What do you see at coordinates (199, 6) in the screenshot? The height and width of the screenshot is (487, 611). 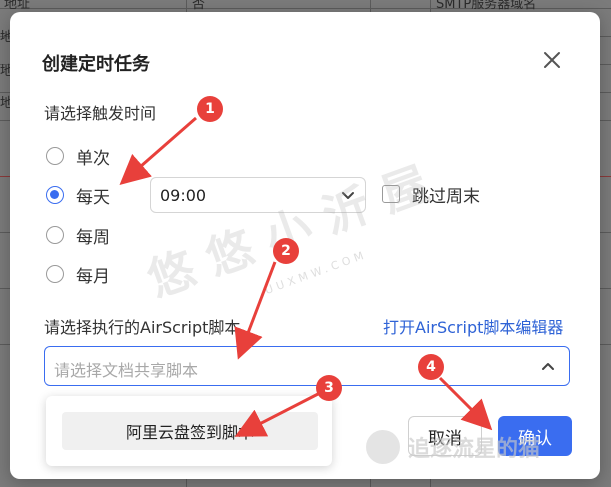 I see `sheet-cell: 否` at bounding box center [199, 6].